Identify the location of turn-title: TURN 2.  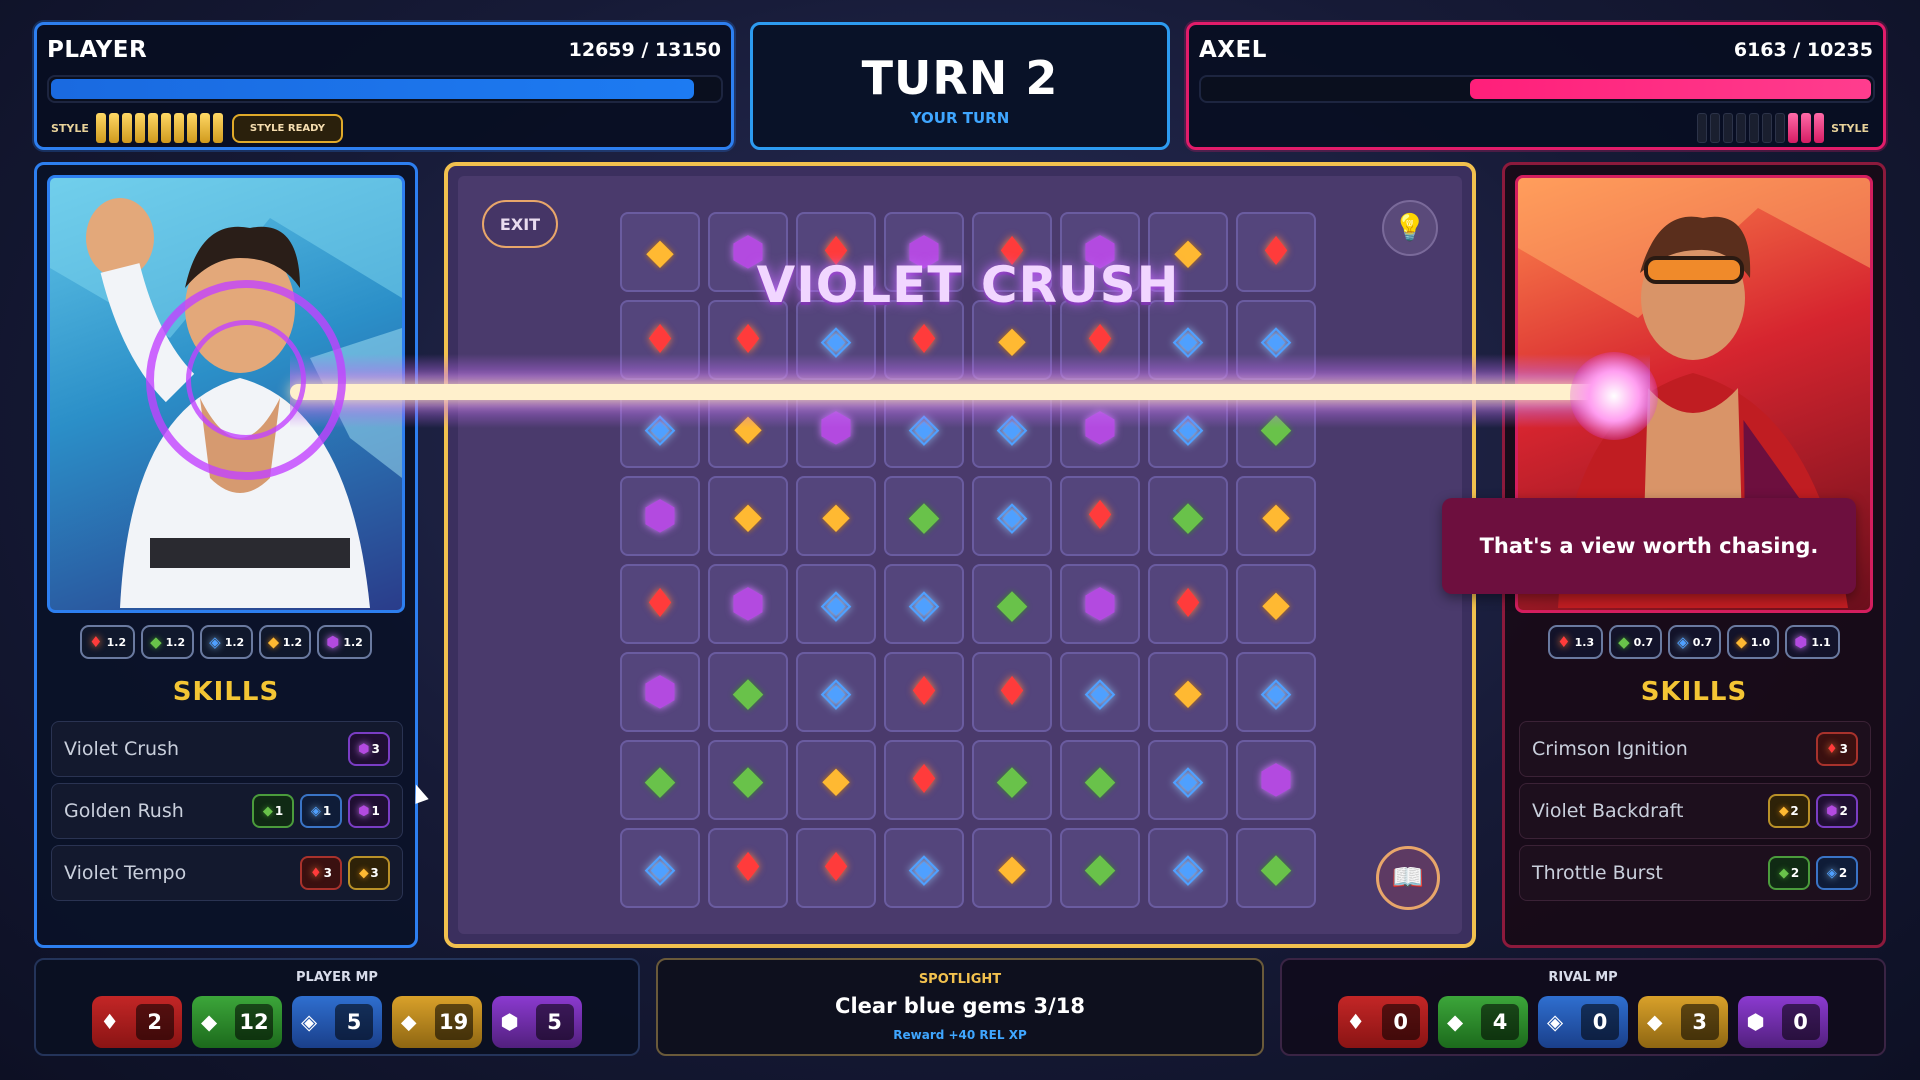
(960, 78).